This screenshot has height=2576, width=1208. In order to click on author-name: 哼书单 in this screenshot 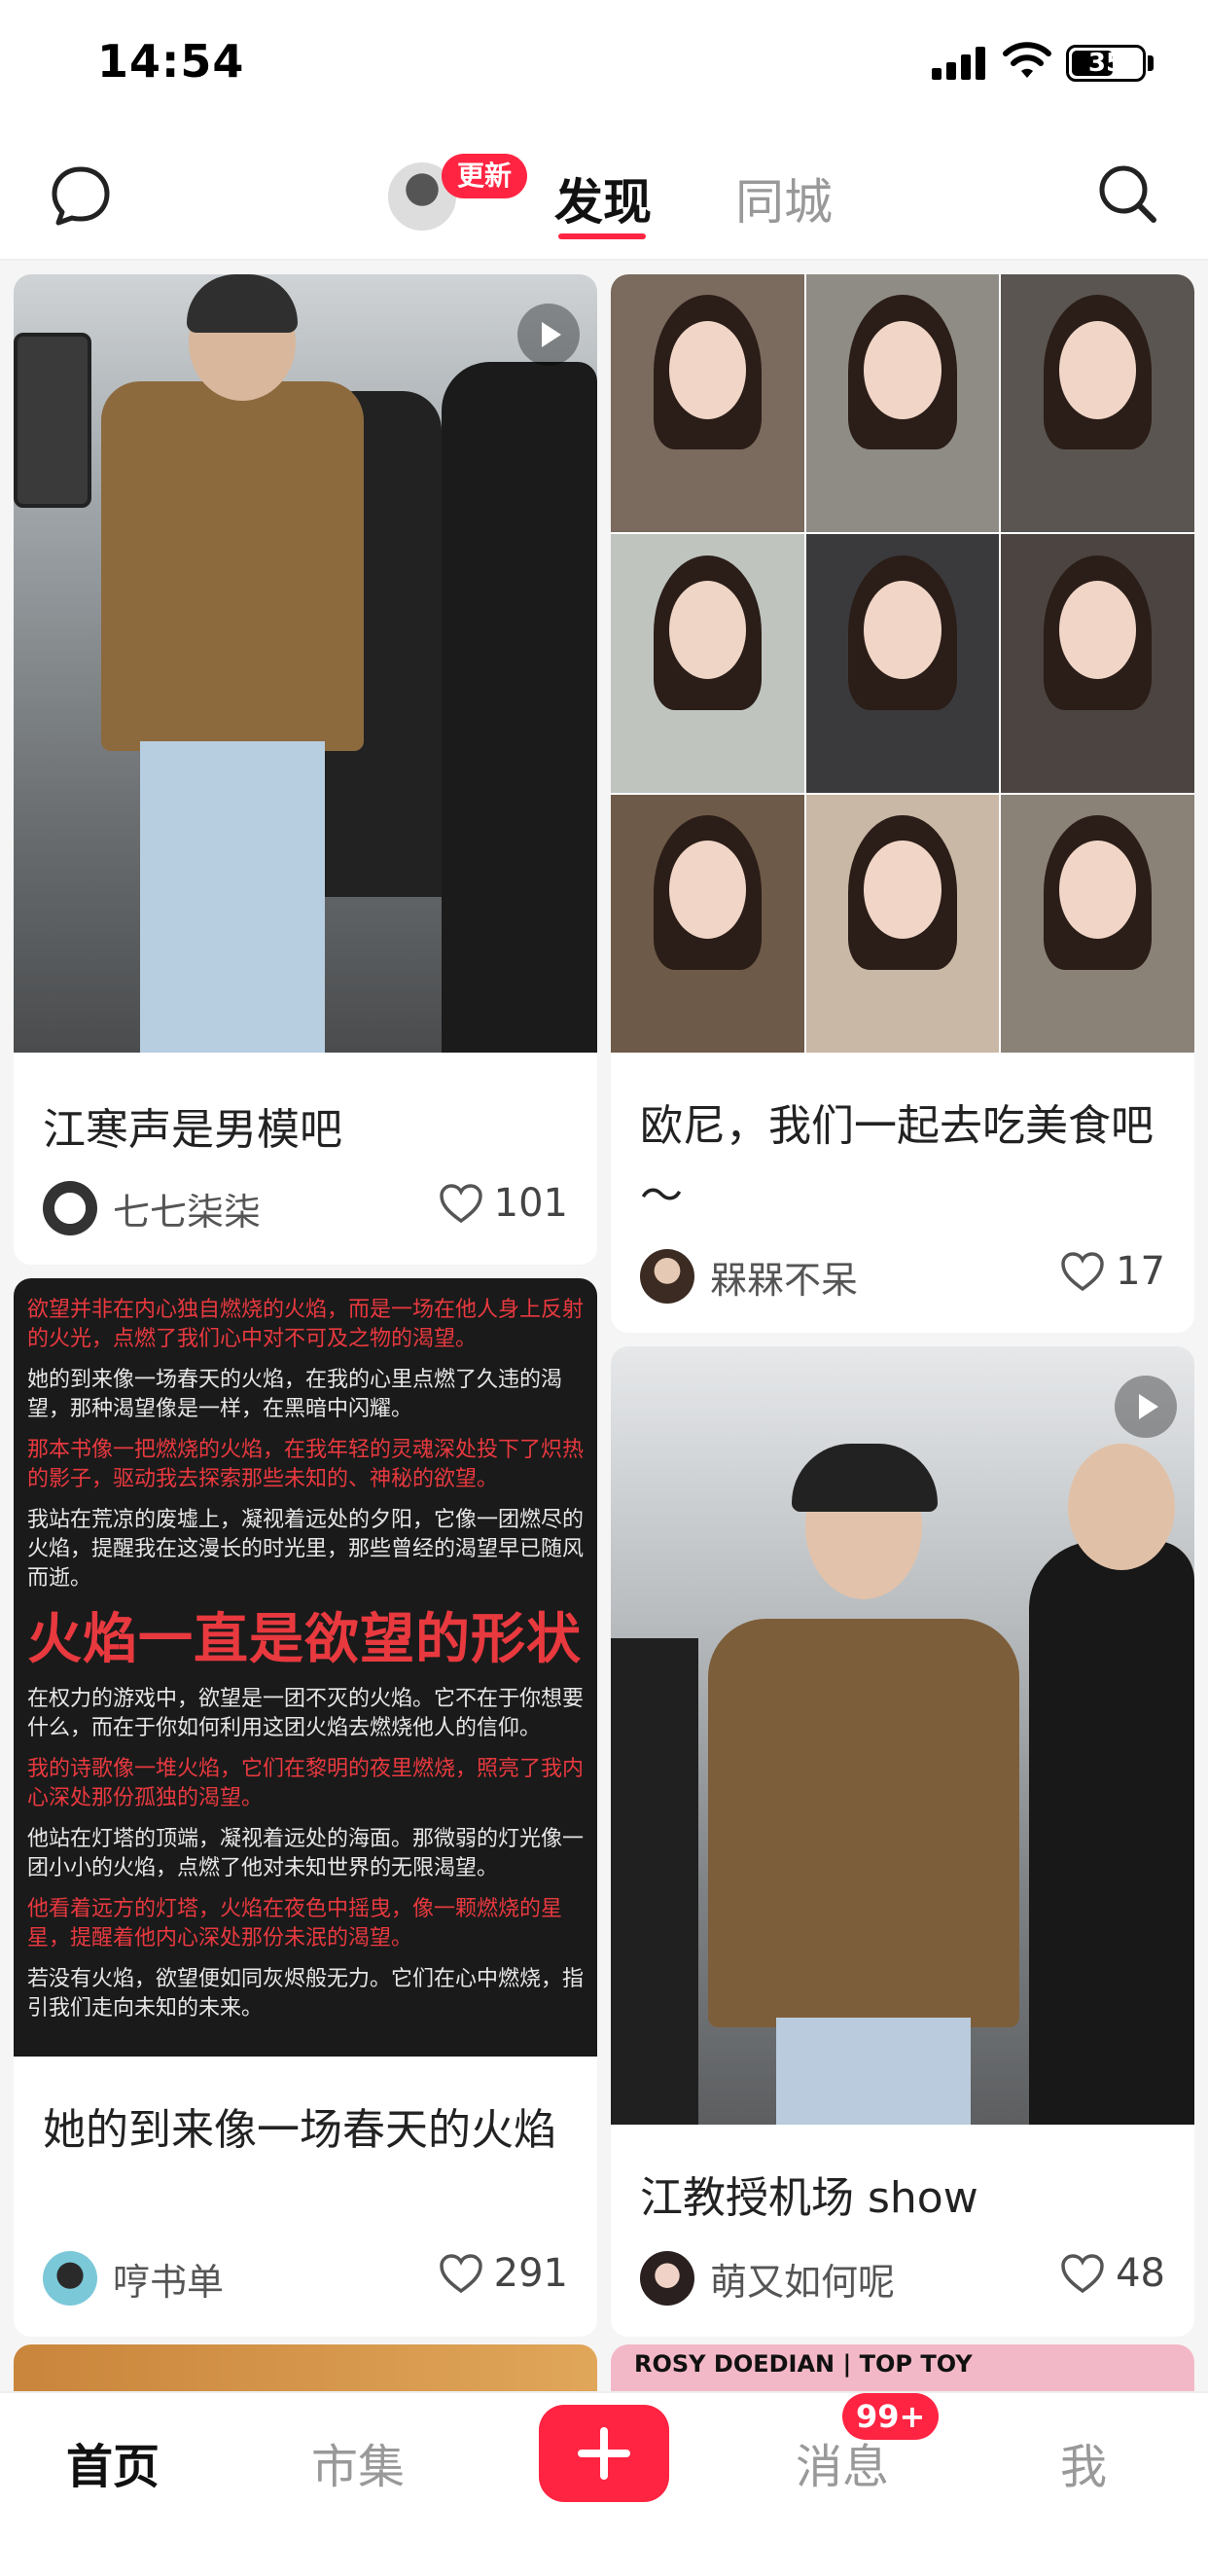, I will do `click(169, 2282)`.